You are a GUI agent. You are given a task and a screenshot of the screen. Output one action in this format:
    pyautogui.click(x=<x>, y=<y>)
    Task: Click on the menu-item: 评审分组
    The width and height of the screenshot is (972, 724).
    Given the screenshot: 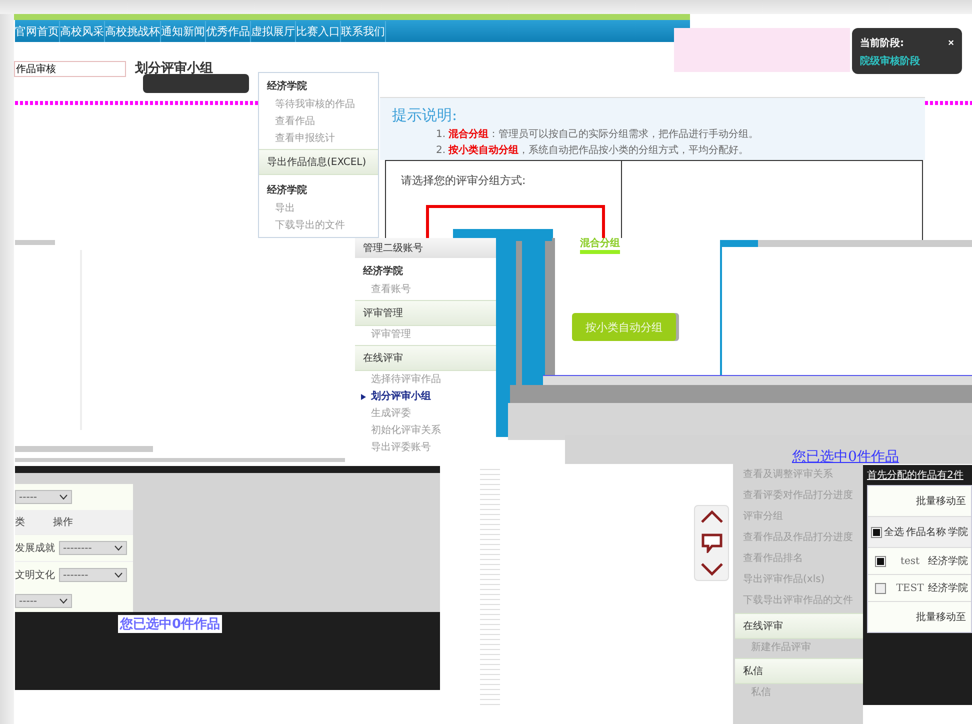 What is the action you would take?
    pyautogui.click(x=799, y=516)
    